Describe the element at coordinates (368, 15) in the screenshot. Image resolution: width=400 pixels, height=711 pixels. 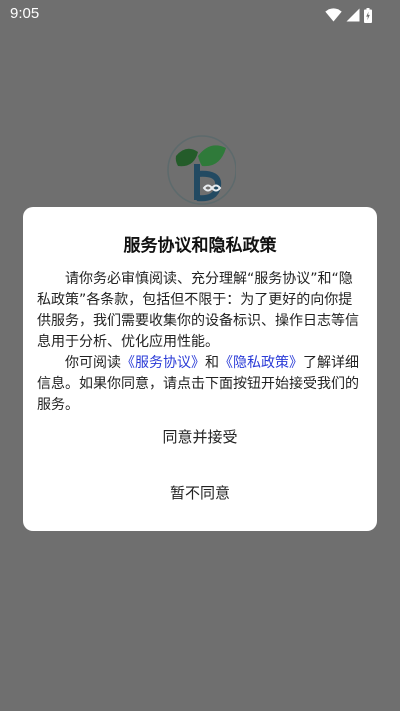
I see `battery-icon` at that location.